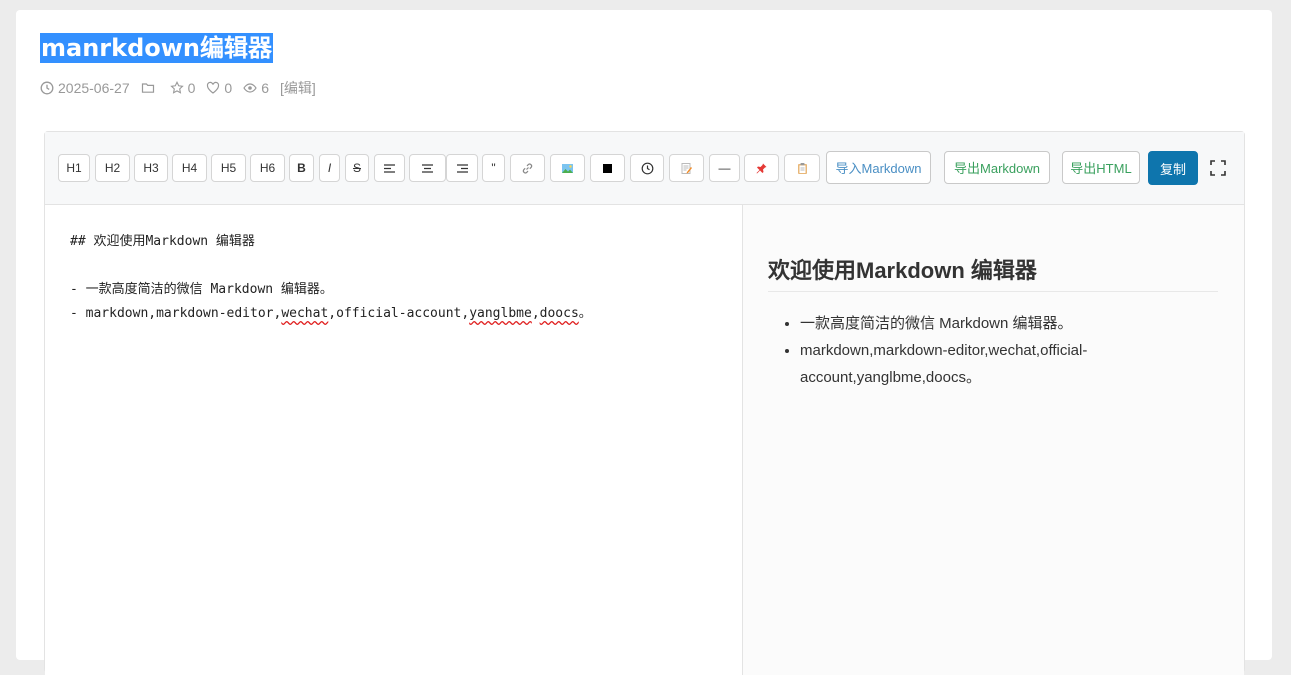 Image resolution: width=1291 pixels, height=675 pixels. I want to click on align-center-icon, so click(427, 168).